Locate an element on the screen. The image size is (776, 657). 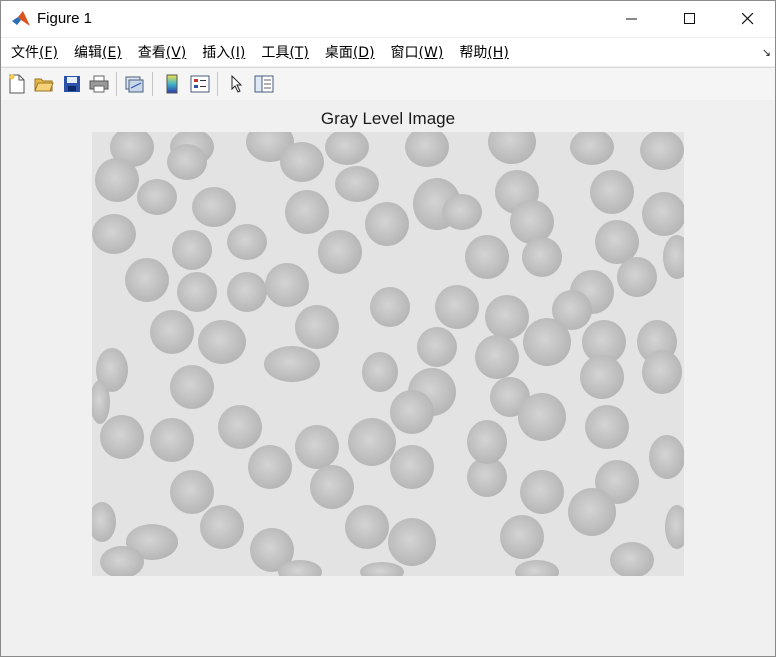
menu-insert-label: 插入 is located at coordinates (216, 53).